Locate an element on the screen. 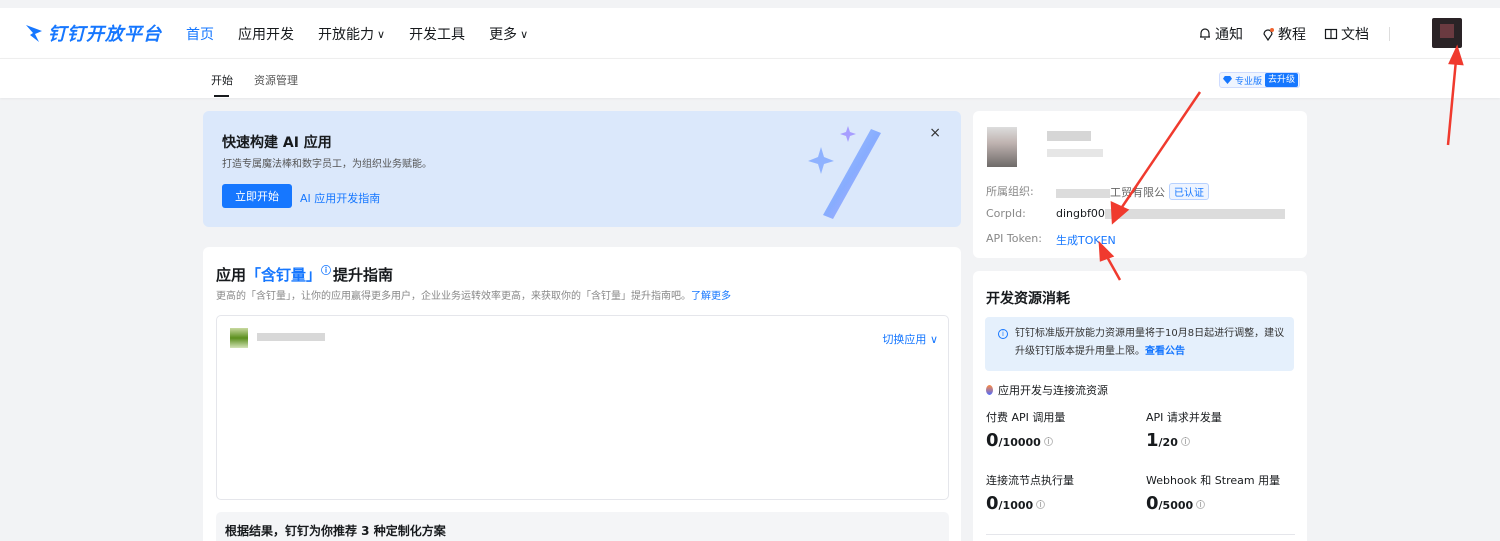 This screenshot has height=541, width=1500. nav-notify: 通知 is located at coordinates (1220, 34).